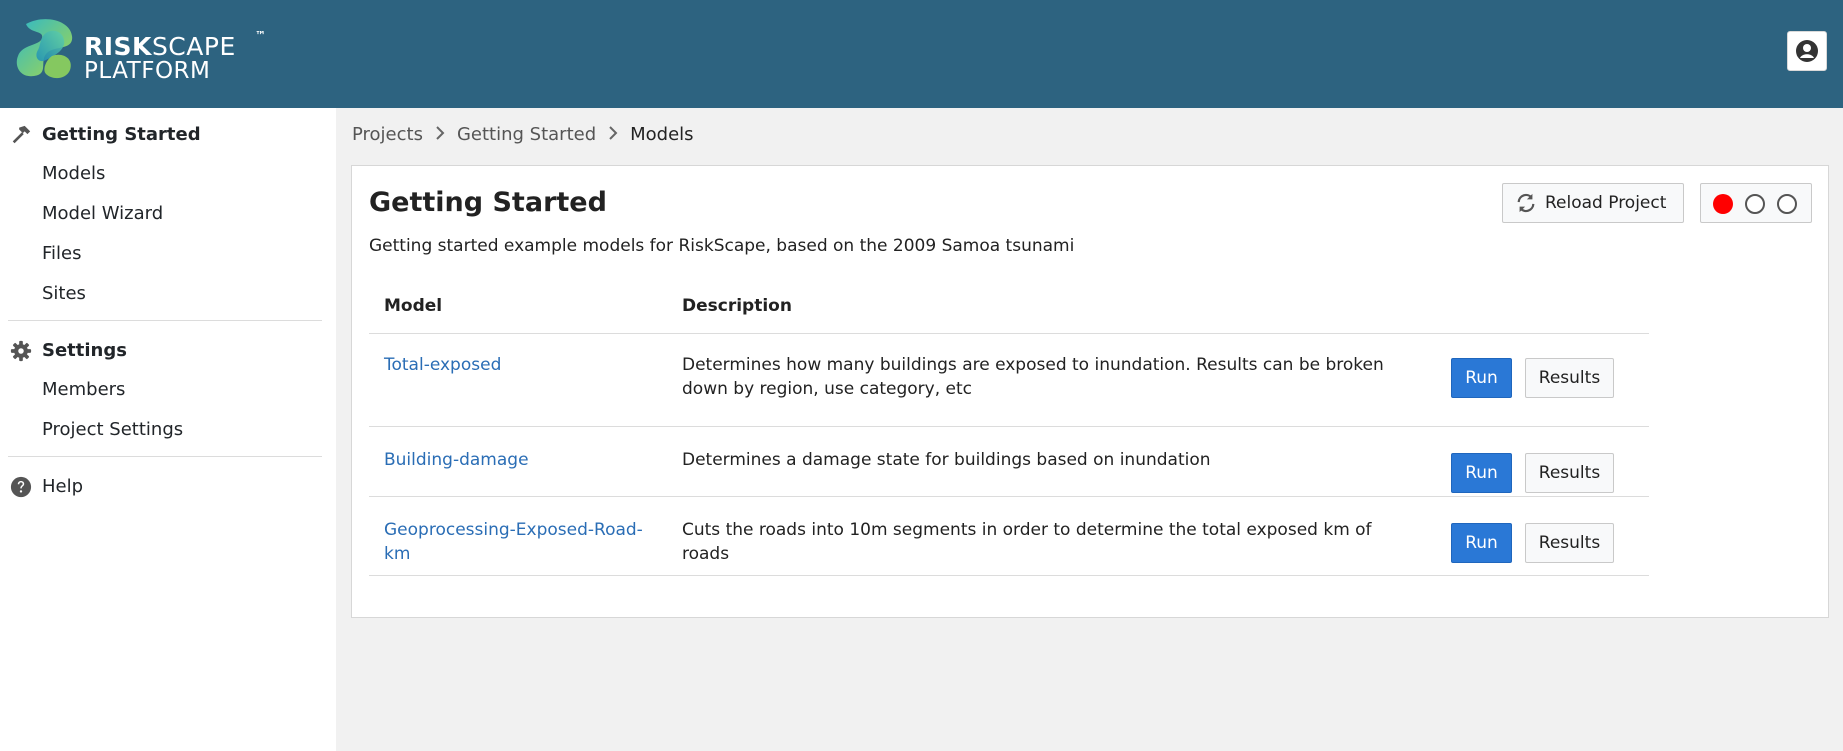 The image size is (1843, 751). Describe the element at coordinates (73, 173) in the screenshot. I see `sidebar-item-models: Models` at that location.